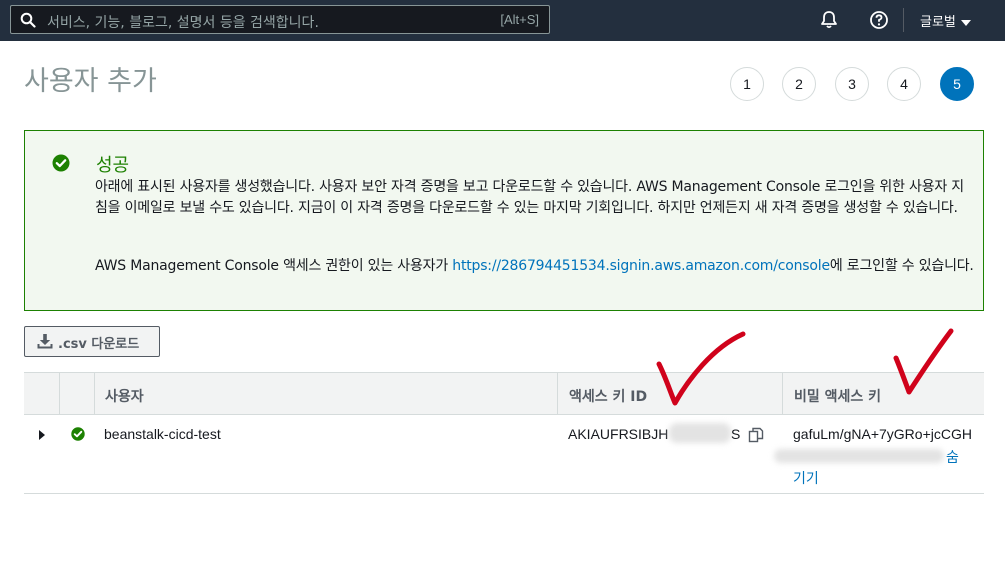 This screenshot has width=1005, height=581. What do you see at coordinates (274, 266) in the screenshot?
I see `console-info-prefix: AWS Management Console 액세스 권한이 있는 사용자가` at bounding box center [274, 266].